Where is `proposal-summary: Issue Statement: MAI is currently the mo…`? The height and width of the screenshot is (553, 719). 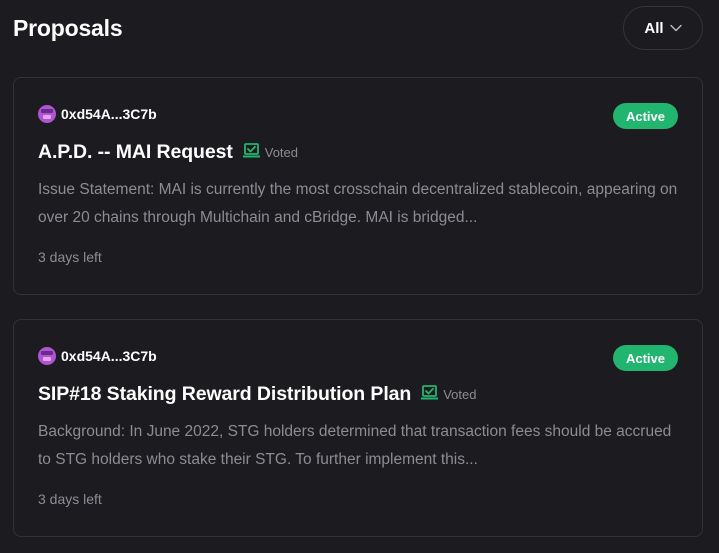 proposal-summary: Issue Statement: MAI is currently the mo… is located at coordinates (358, 203).